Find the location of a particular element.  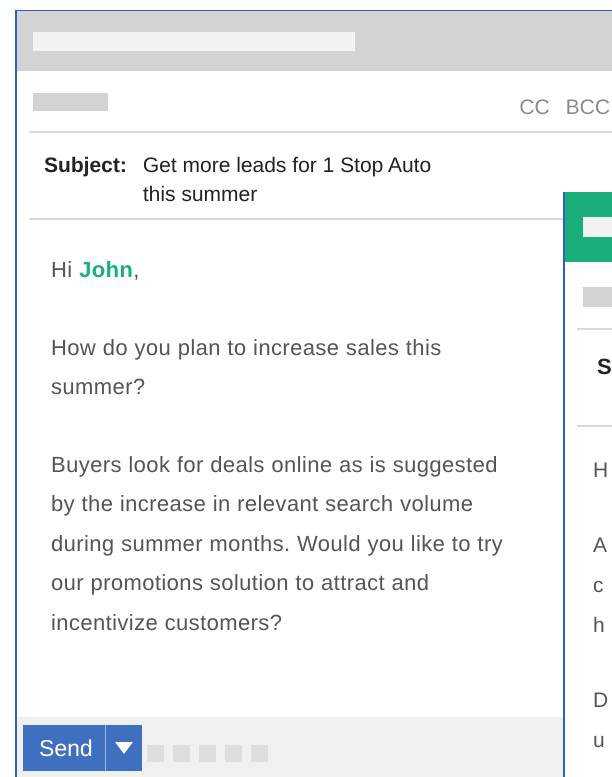

subject-text: Get more leads for 1 Stop Auto this summer is located at coordinates (287, 180).